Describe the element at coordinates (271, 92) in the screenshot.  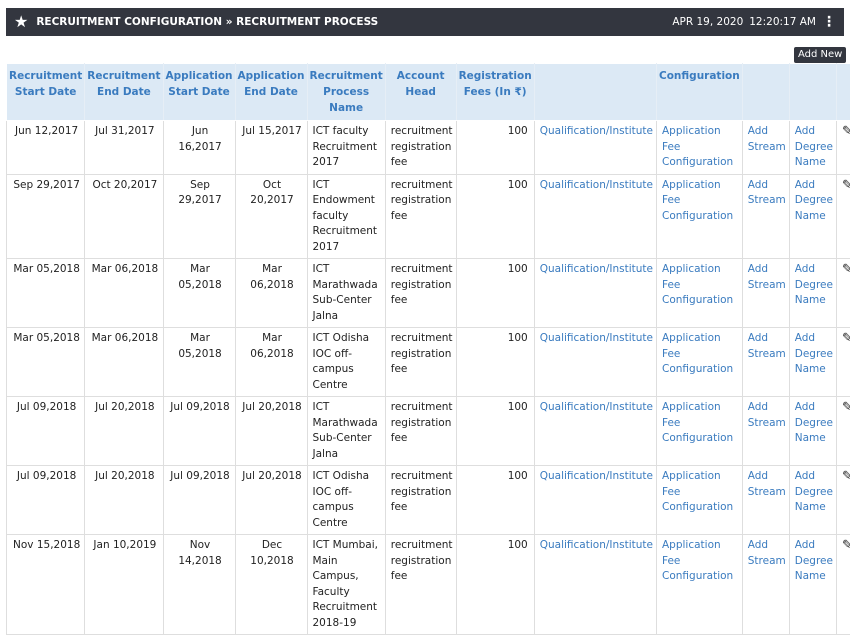
I see `col-application-end-date: Application End Date` at that location.